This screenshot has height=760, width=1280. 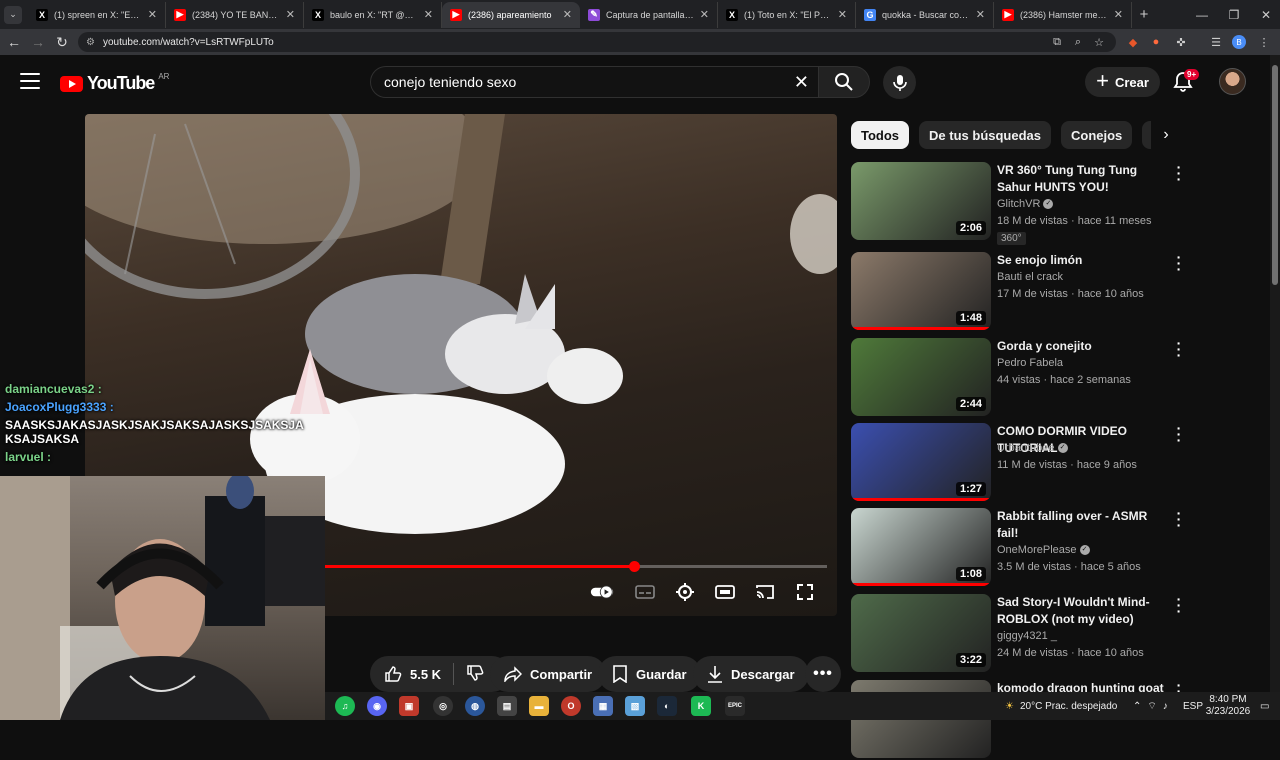 I want to click on video-thumbnail: 1:08, so click(x=921, y=547).